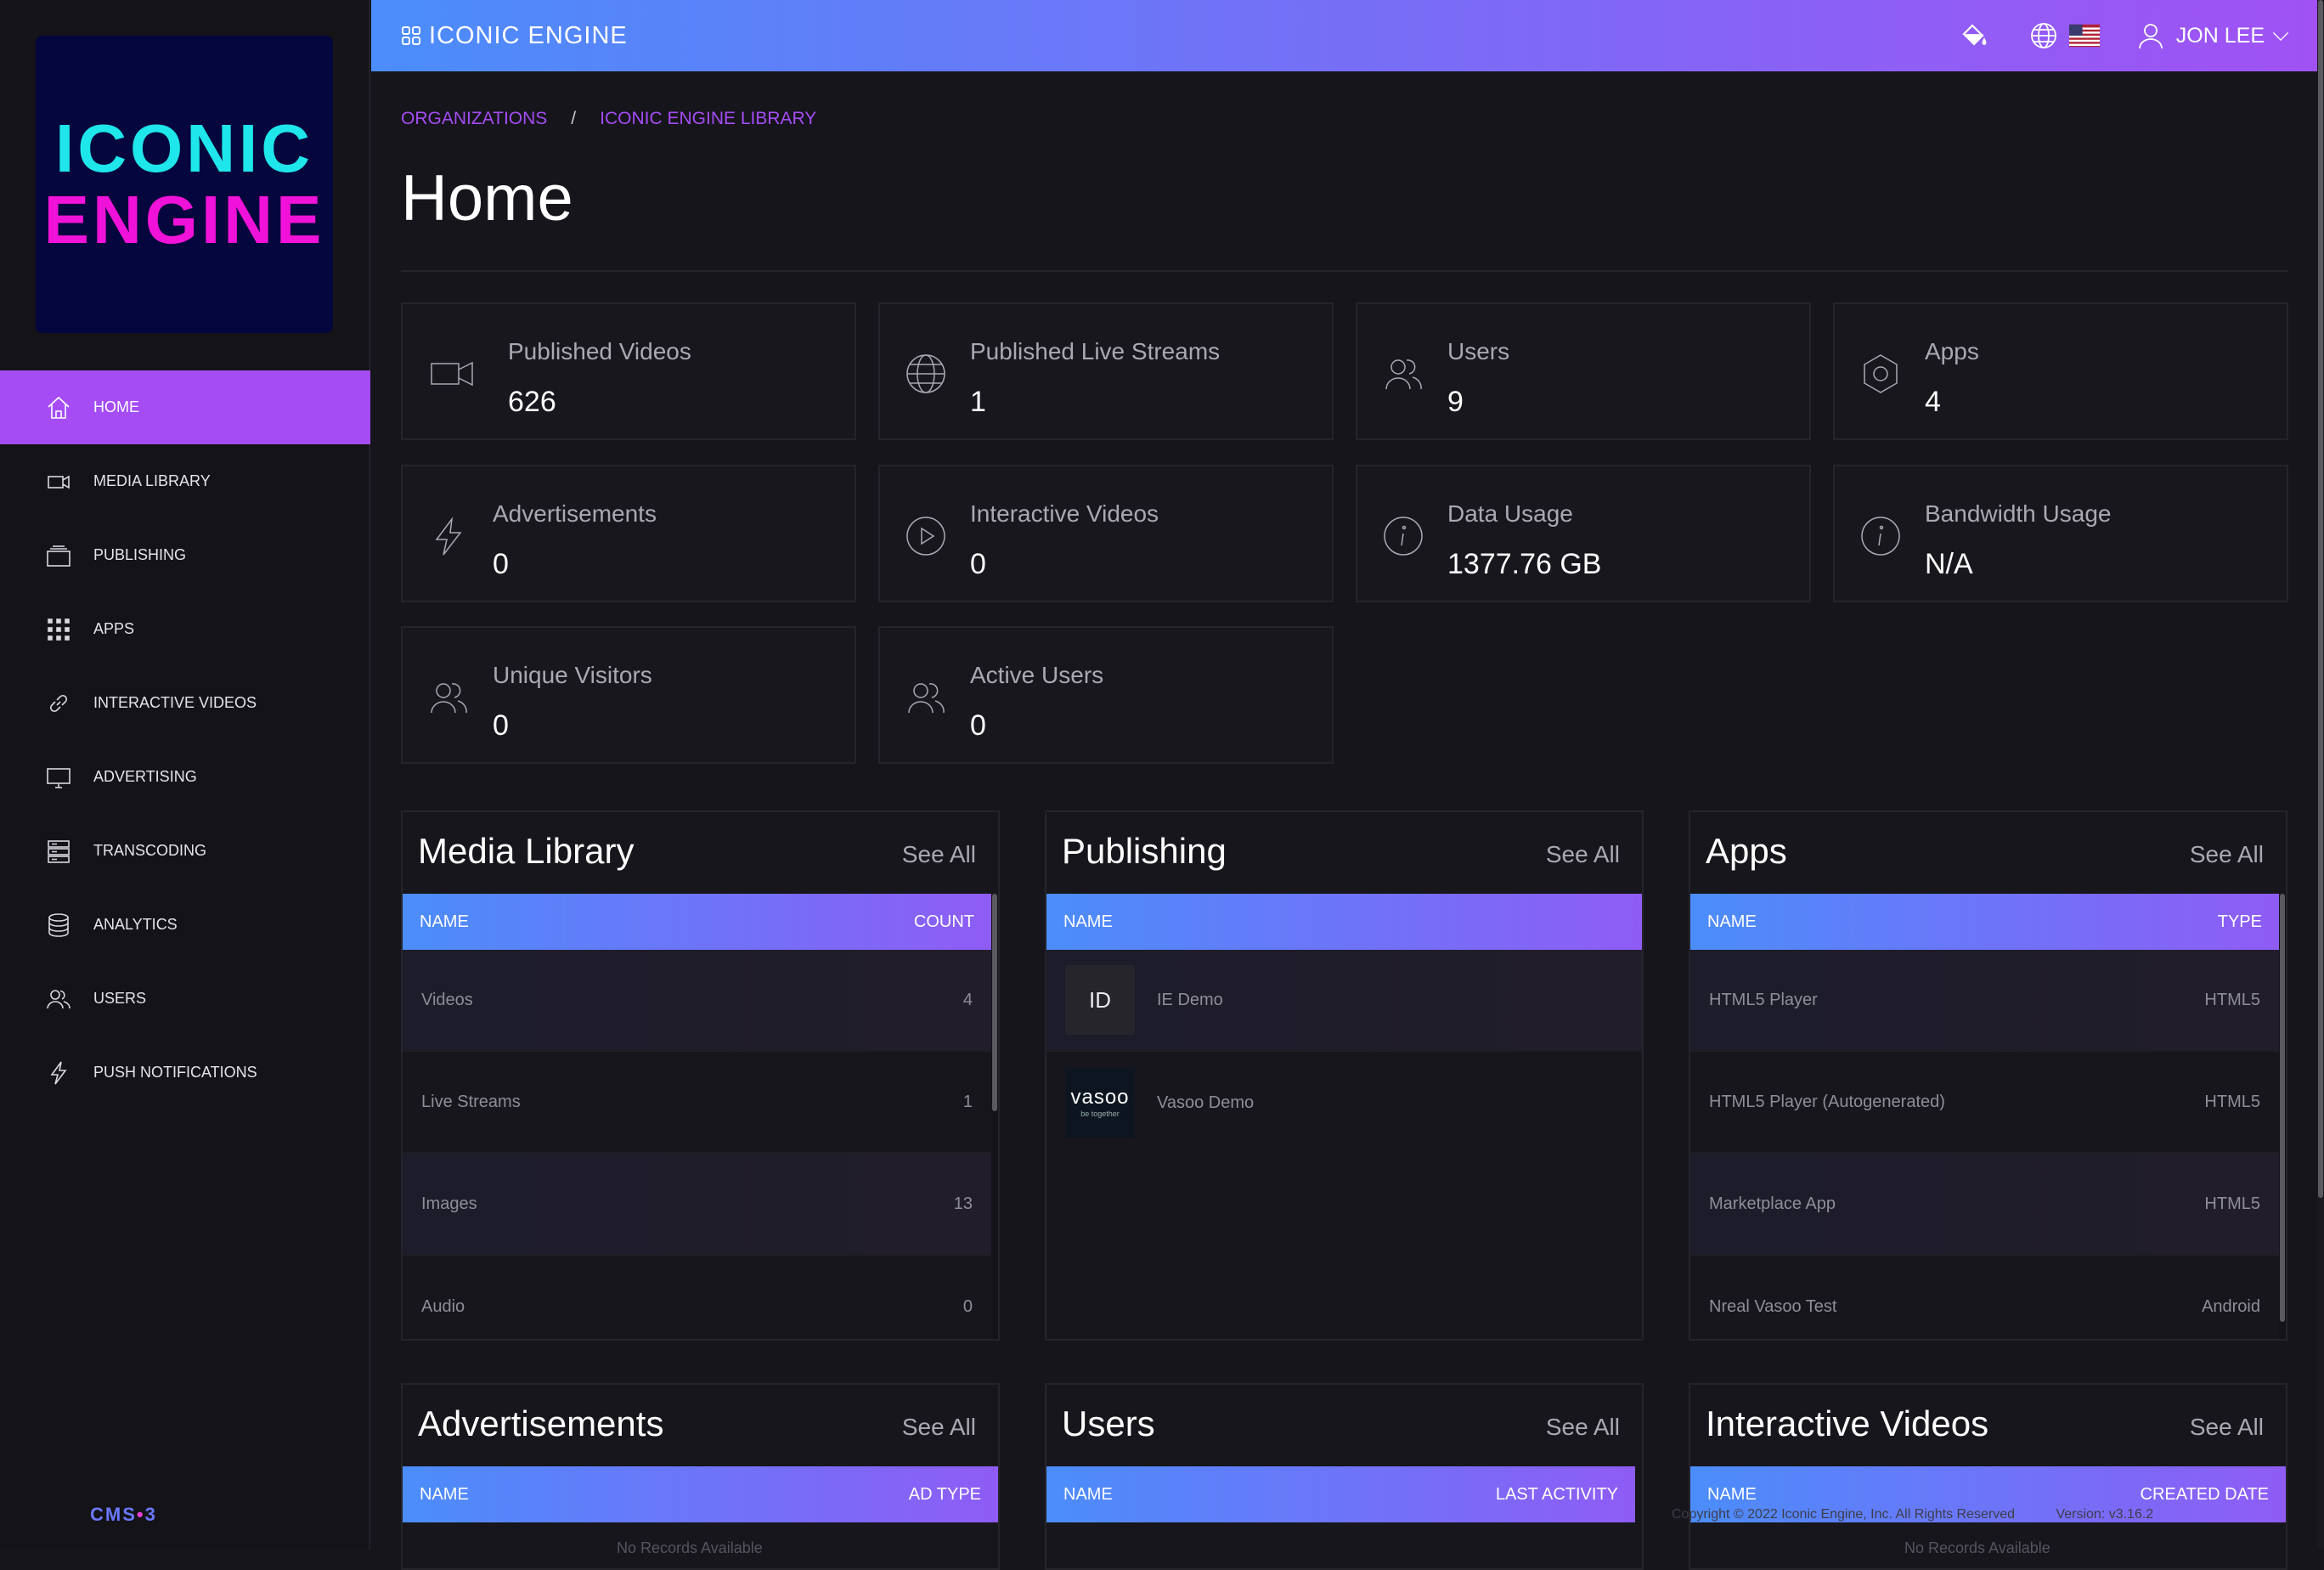 The height and width of the screenshot is (1570, 2324). Describe the element at coordinates (1881, 374) in the screenshot. I see `hexagon-icon` at that location.